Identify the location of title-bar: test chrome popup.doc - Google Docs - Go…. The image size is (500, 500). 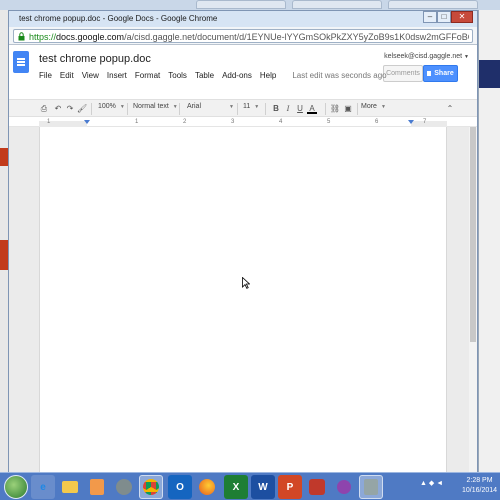
(243, 19).